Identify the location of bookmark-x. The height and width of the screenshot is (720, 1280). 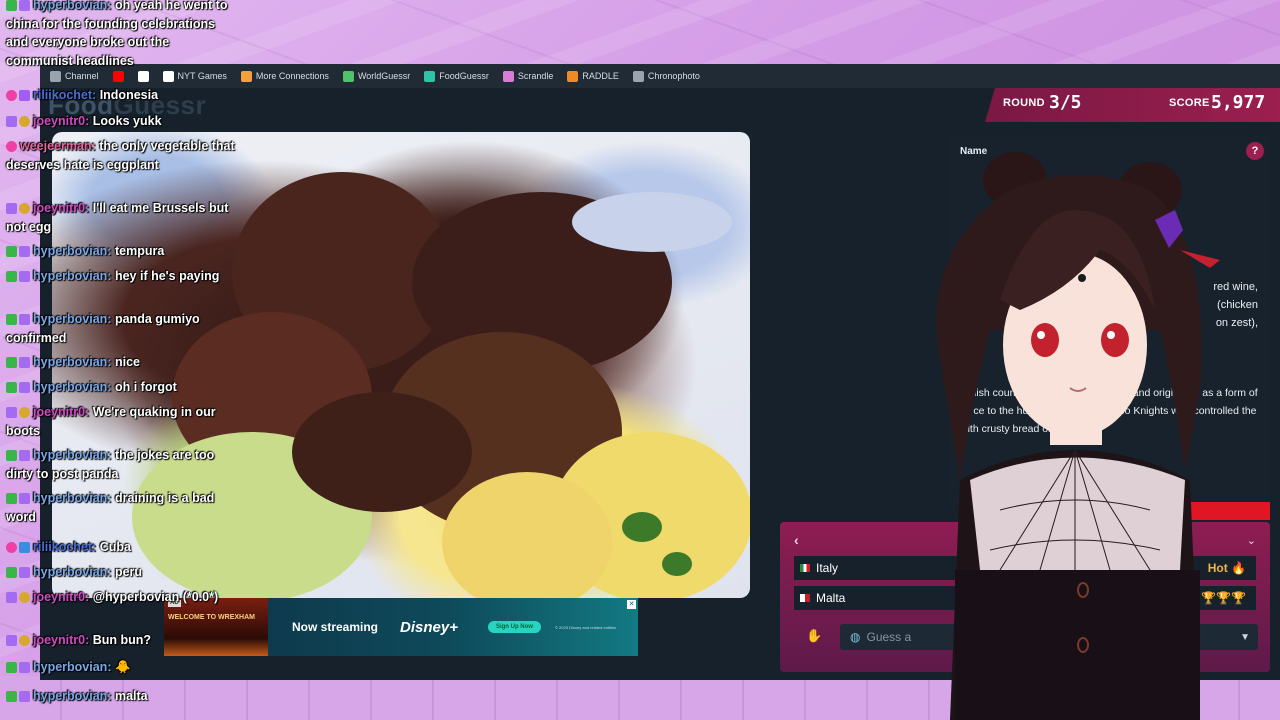
(143, 76).